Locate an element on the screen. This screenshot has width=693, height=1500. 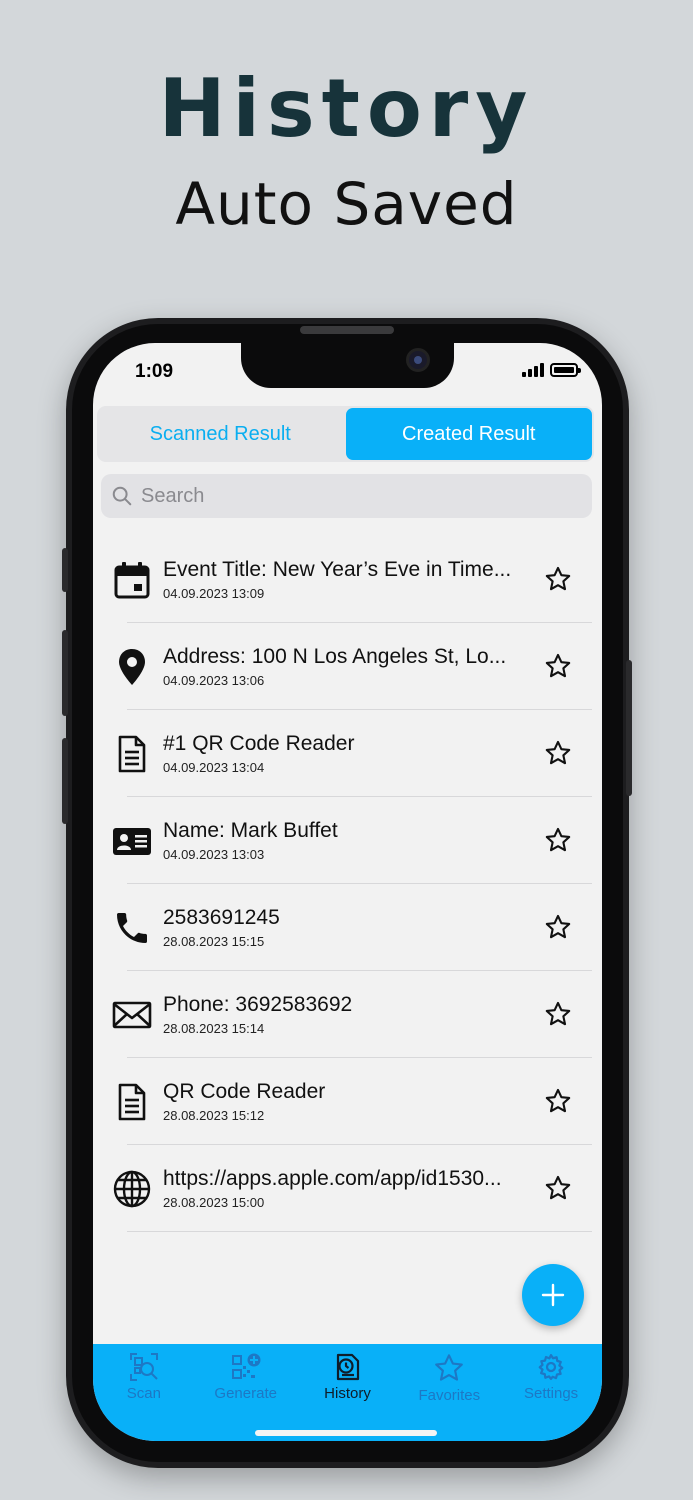
item-date: 28.08.2023 15:00 is located at coordinates (214, 1202).